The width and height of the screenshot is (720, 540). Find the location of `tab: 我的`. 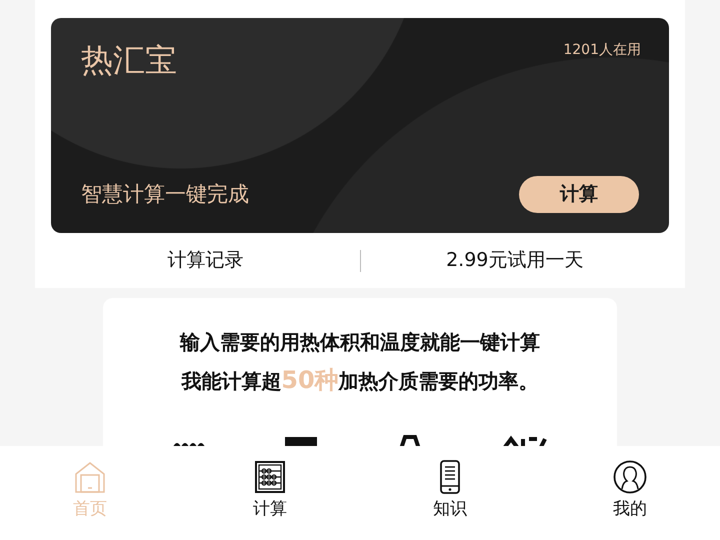

tab: 我的 is located at coordinates (630, 493).